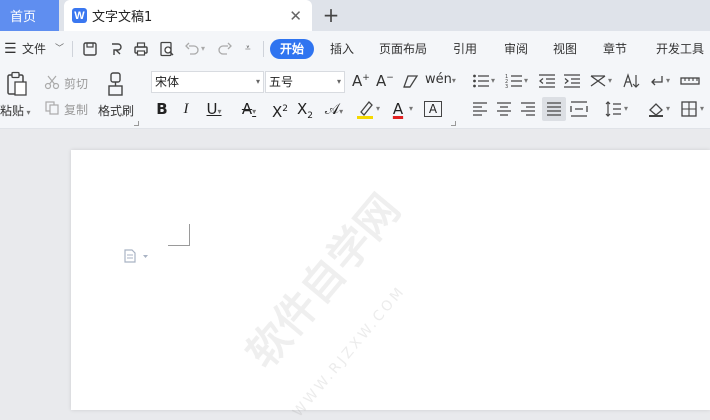 This screenshot has width=710, height=420. I want to click on sort-icon, so click(631, 81).